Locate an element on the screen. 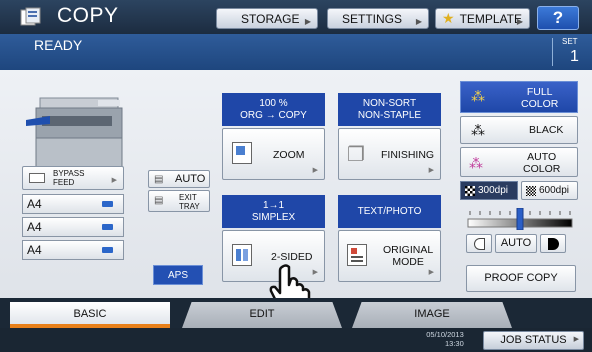 The image size is (592, 352). auto-color-button: ⁂ AUTO COLOR is located at coordinates (519, 162).